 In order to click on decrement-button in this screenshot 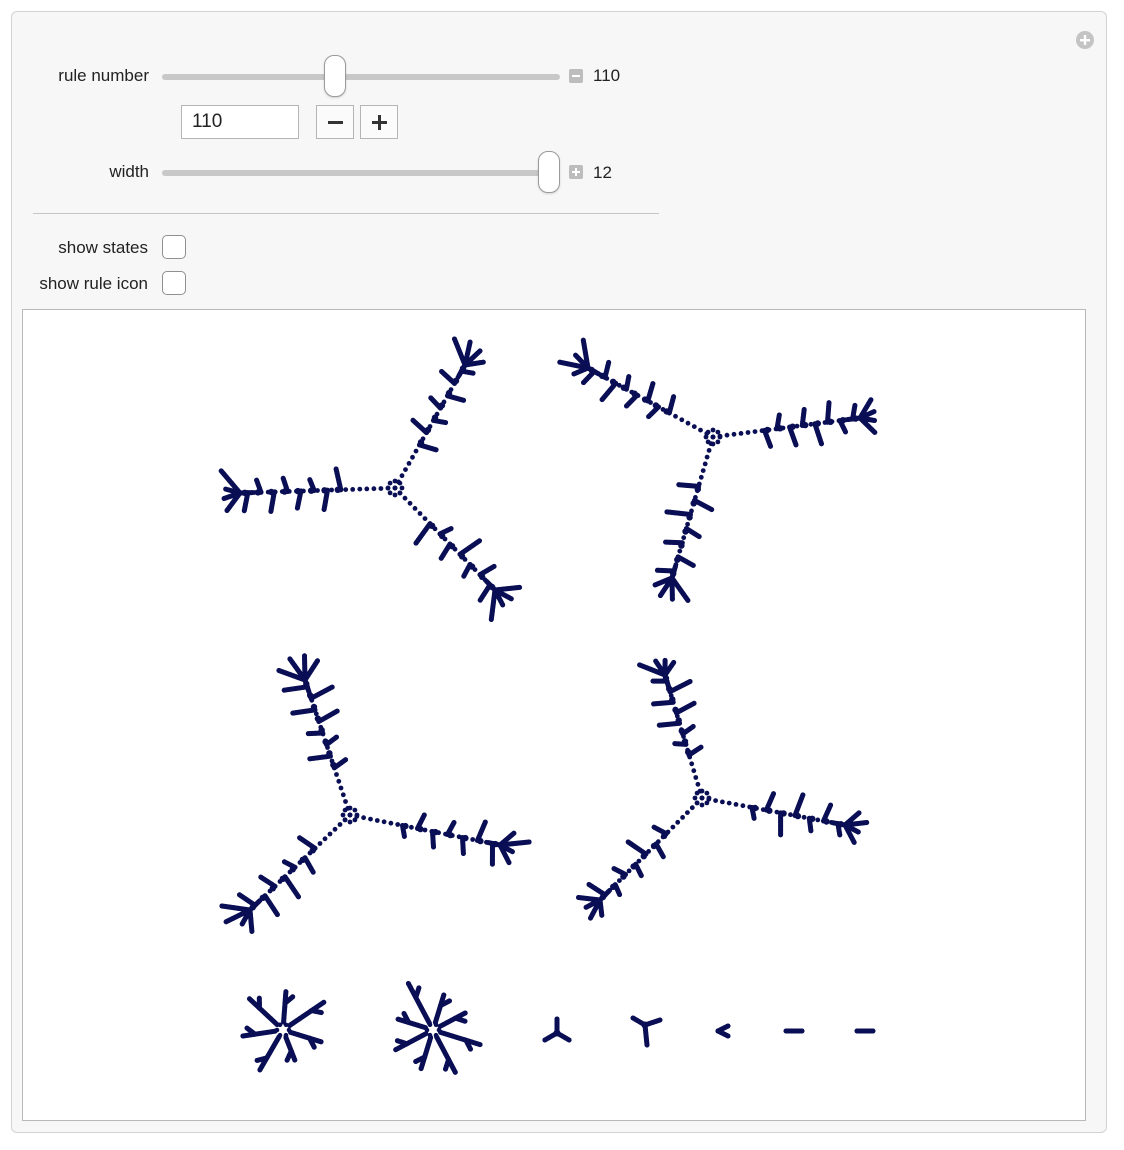, I will do `click(335, 122)`.